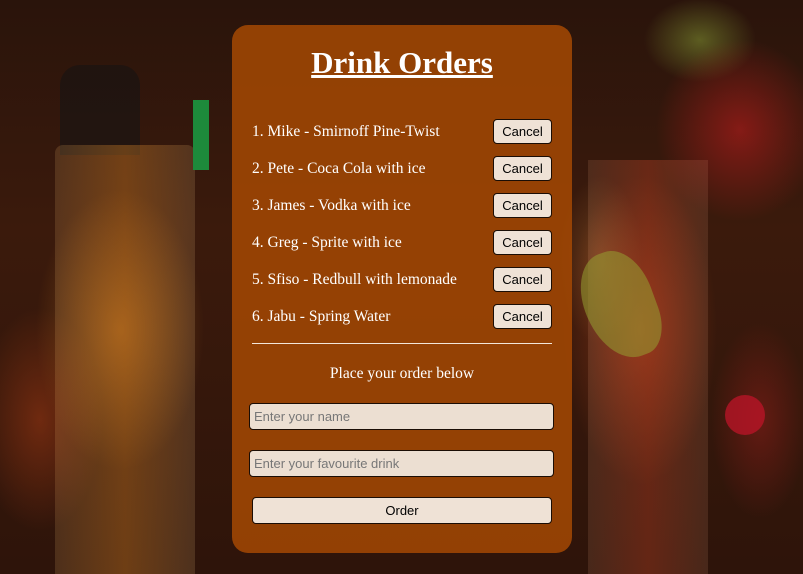 This screenshot has height=574, width=803. Describe the element at coordinates (346, 131) in the screenshot. I see `order-text: 1. Mike - Smirnoff Pine-Twist` at that location.